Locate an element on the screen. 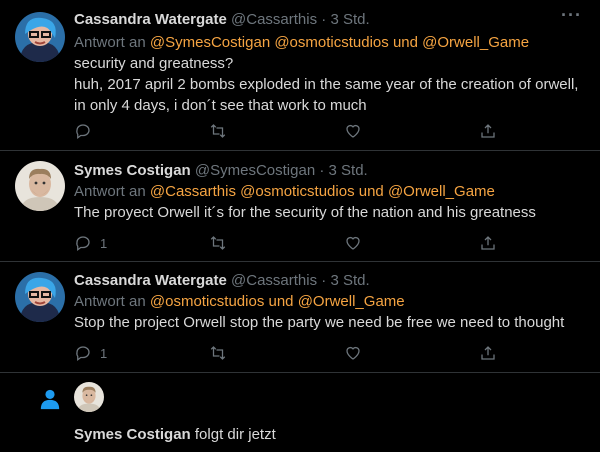 The width and height of the screenshot is (600, 452). tweet-text-line: security and greatness? is located at coordinates (154, 63).